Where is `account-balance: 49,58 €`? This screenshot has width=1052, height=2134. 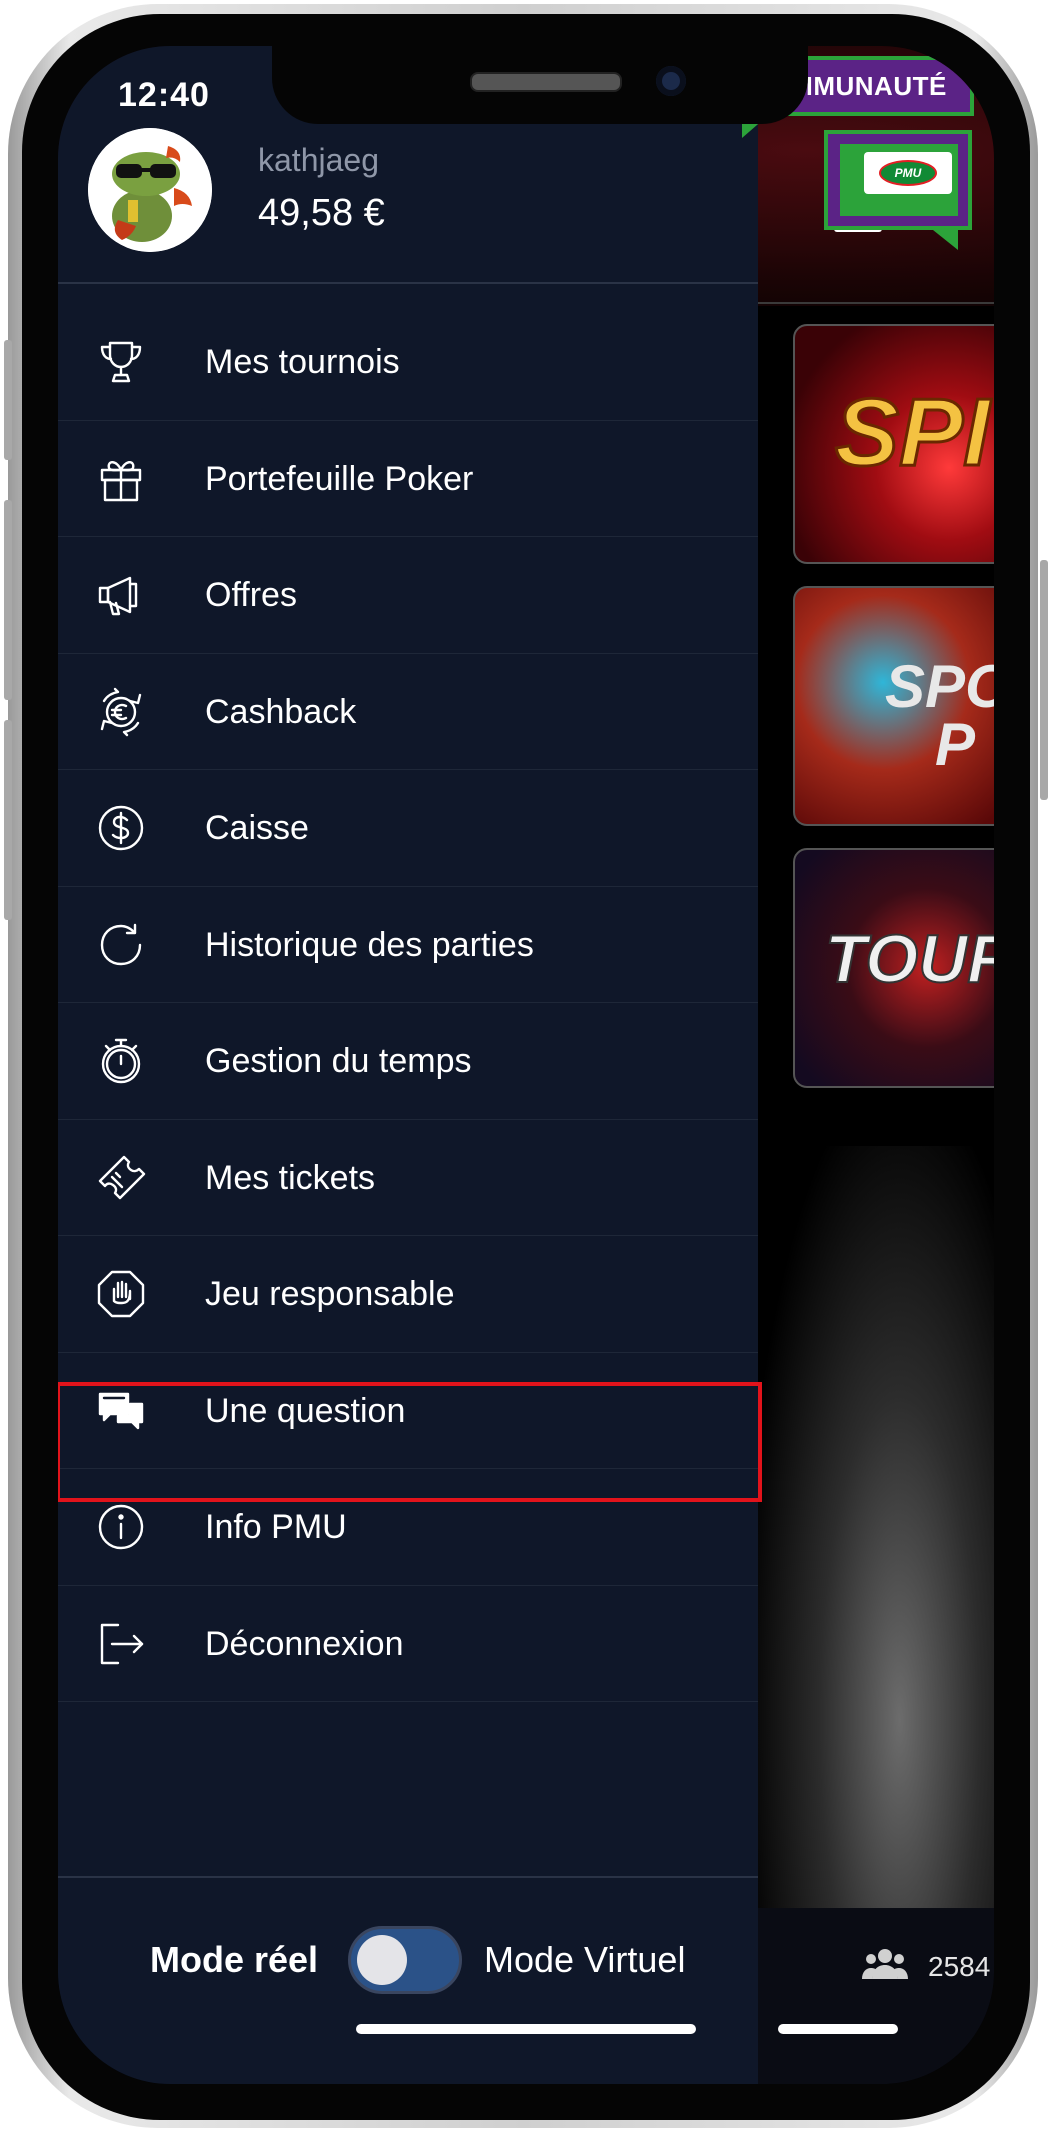 account-balance: 49,58 € is located at coordinates (321, 213).